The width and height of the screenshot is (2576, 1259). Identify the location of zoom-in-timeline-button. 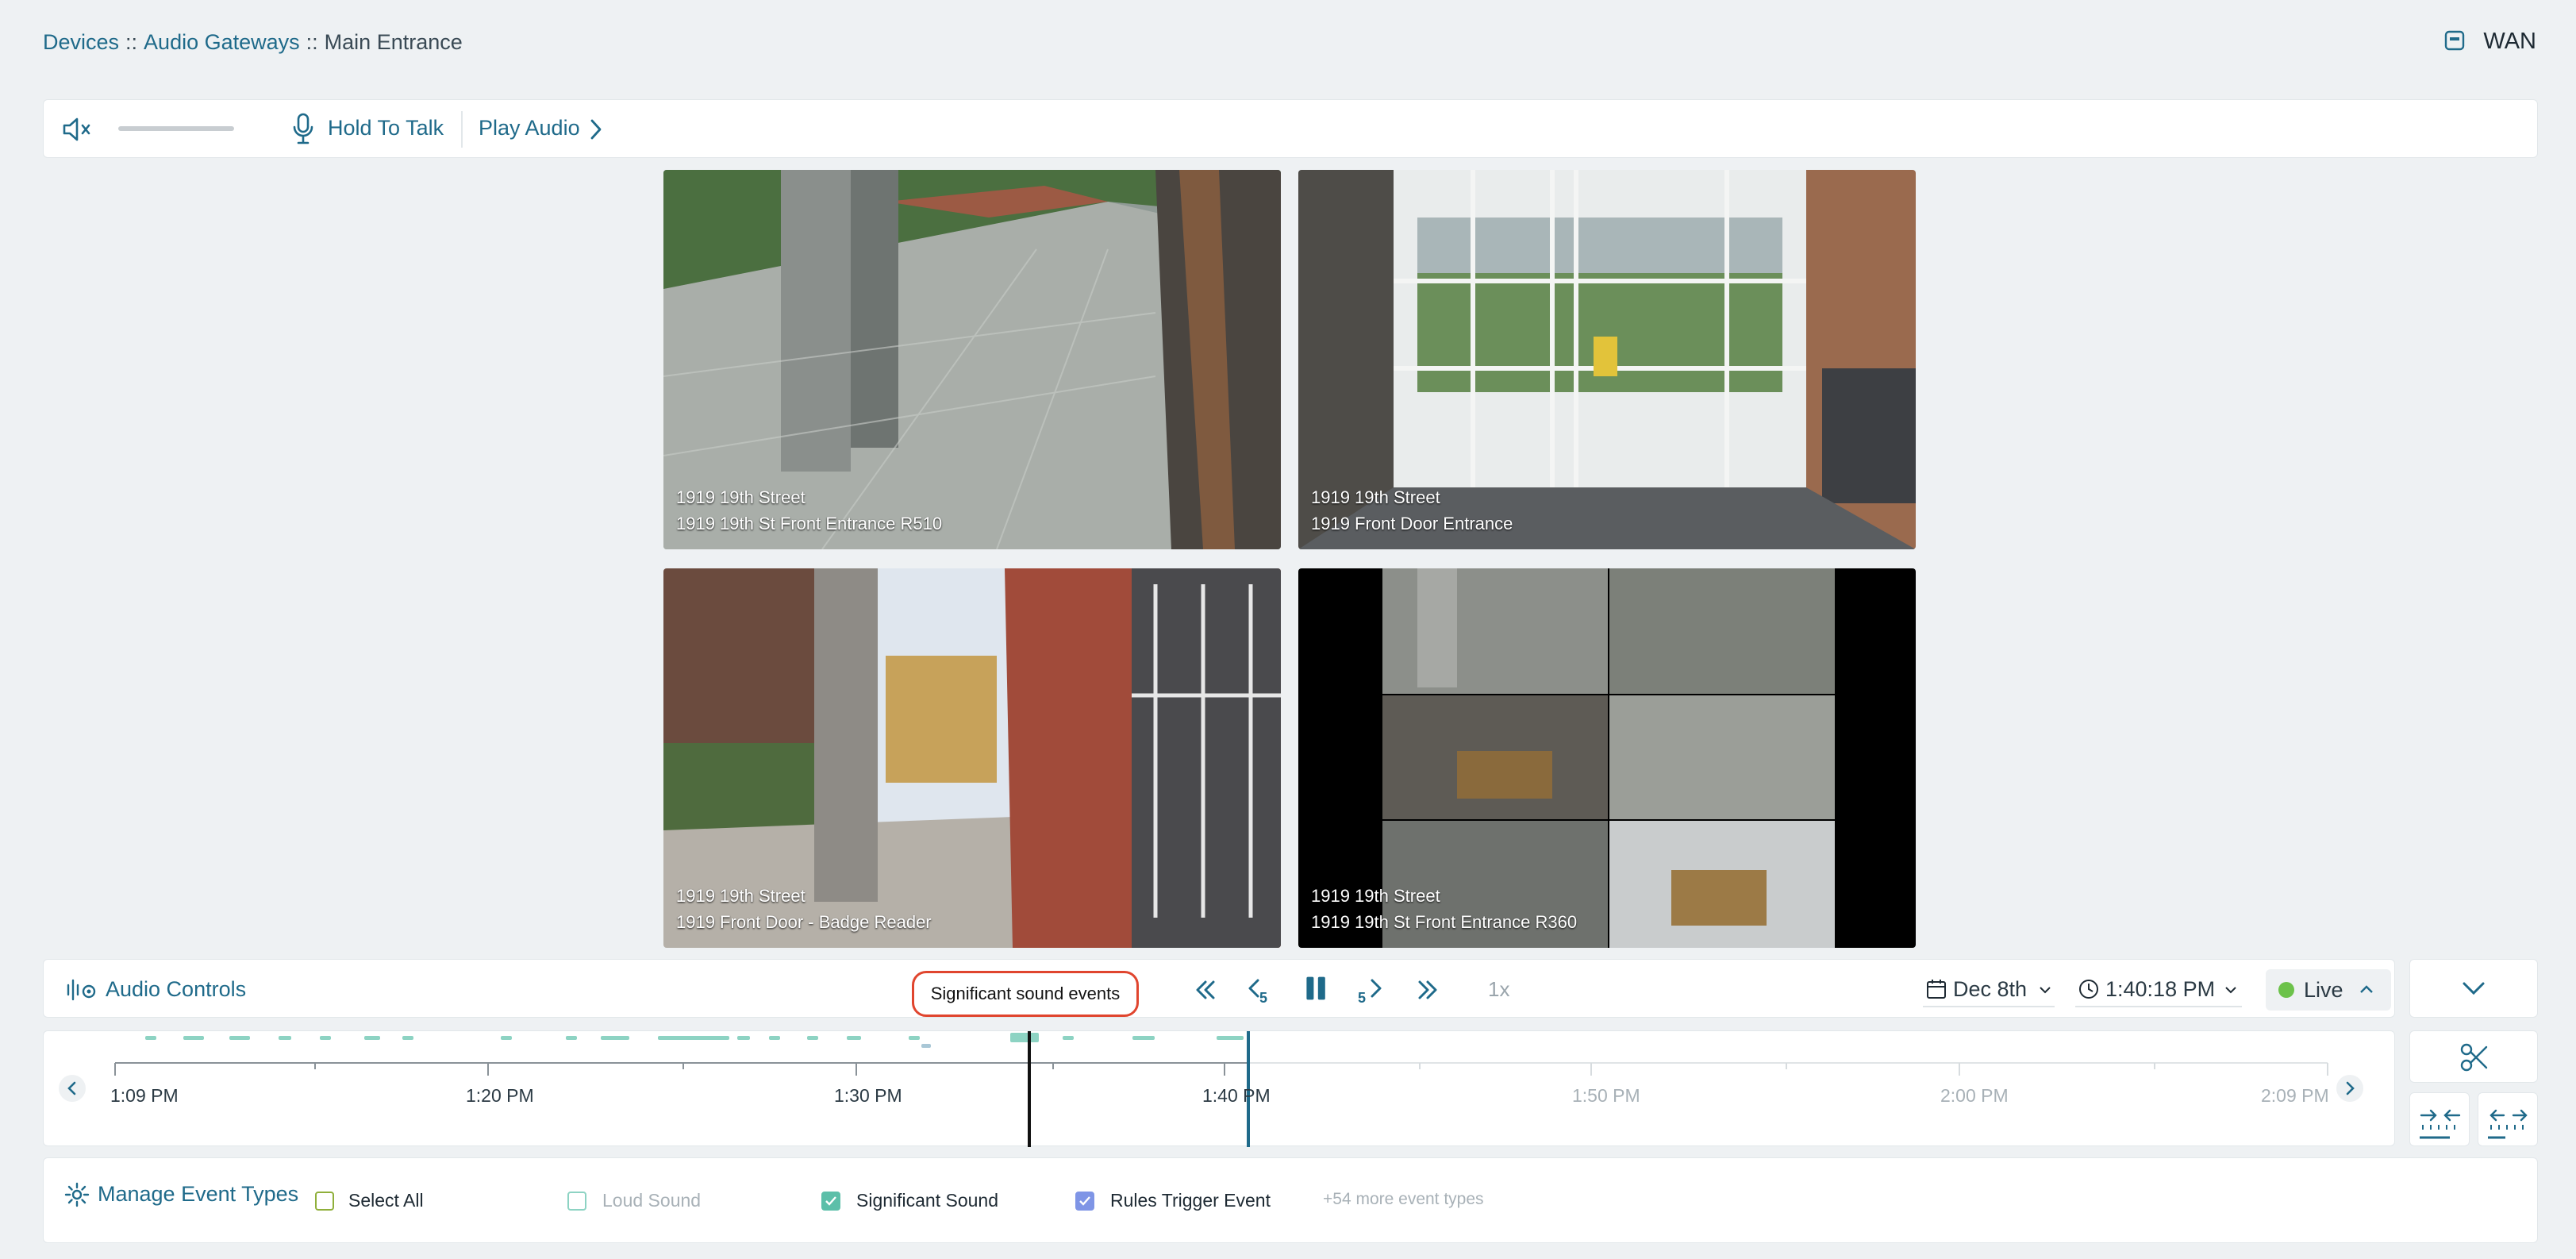
(2439, 1119).